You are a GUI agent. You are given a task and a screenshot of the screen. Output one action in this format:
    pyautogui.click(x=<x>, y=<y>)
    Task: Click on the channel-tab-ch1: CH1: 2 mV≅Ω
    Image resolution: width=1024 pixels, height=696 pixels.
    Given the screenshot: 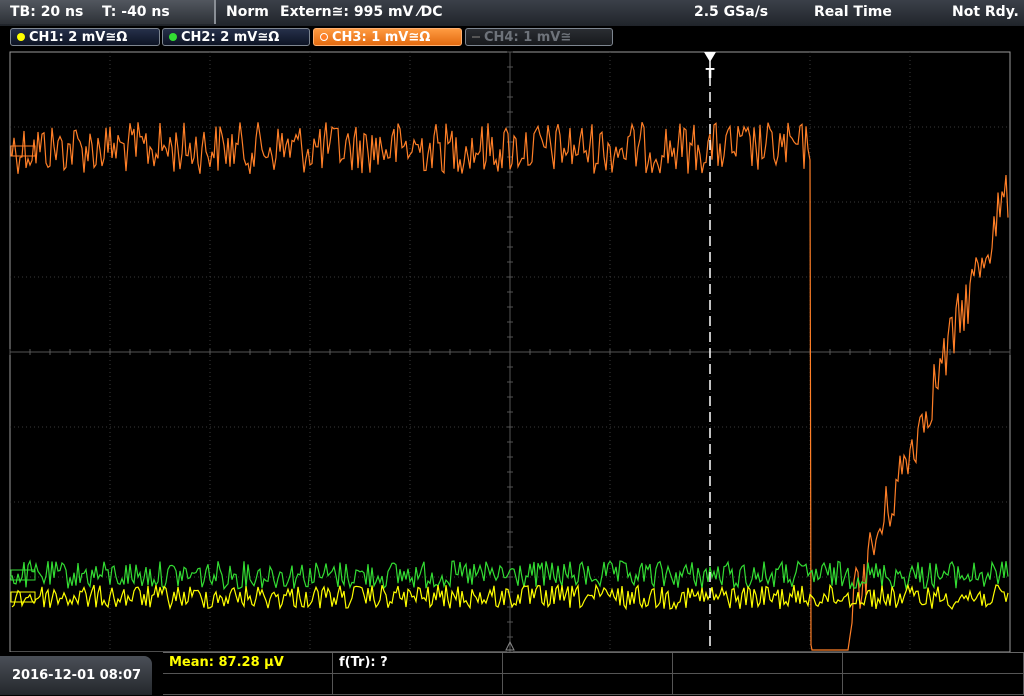 What is the action you would take?
    pyautogui.click(x=85, y=37)
    